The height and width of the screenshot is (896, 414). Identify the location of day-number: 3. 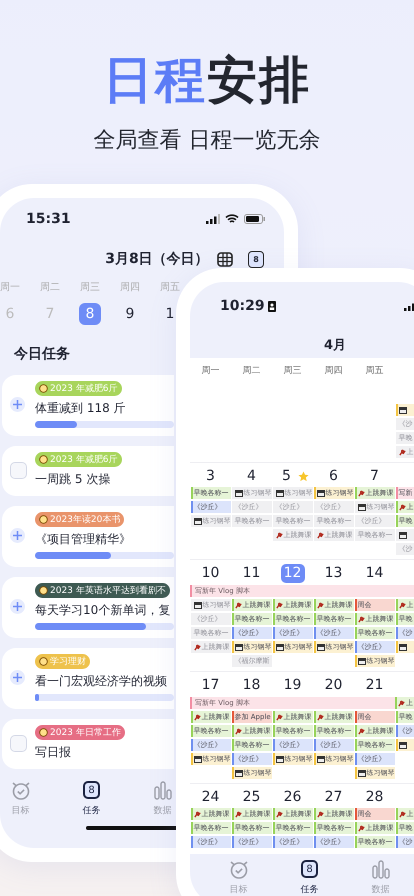
(210, 476).